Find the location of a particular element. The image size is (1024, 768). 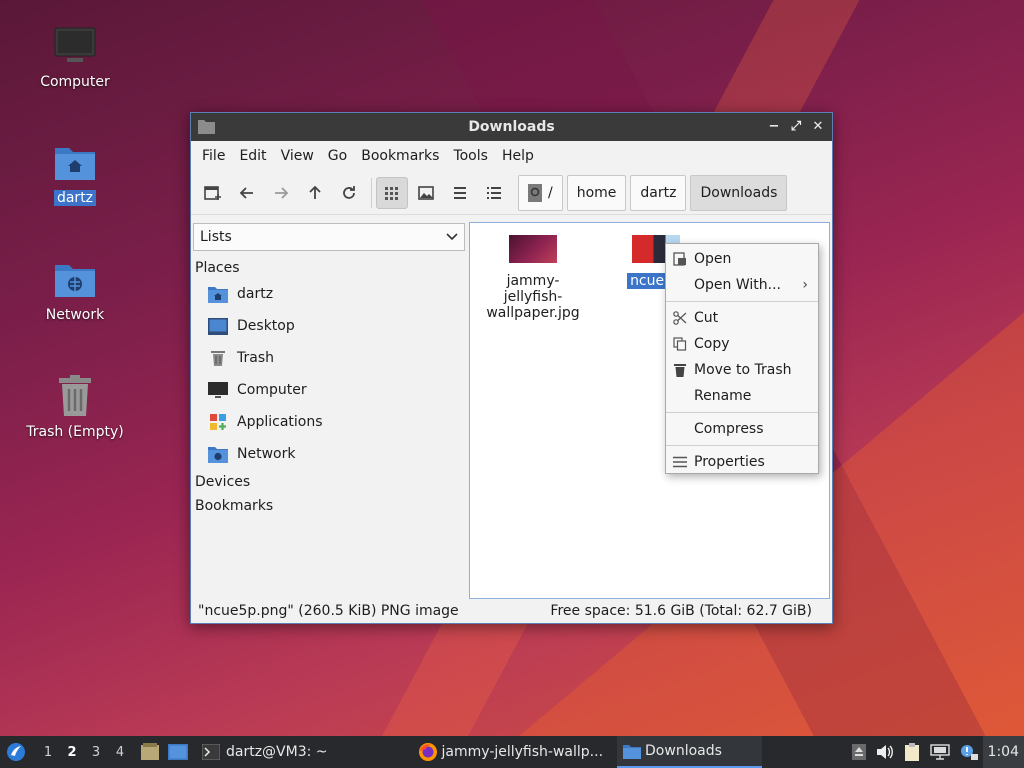

workspace-4: 4 is located at coordinates (120, 752).